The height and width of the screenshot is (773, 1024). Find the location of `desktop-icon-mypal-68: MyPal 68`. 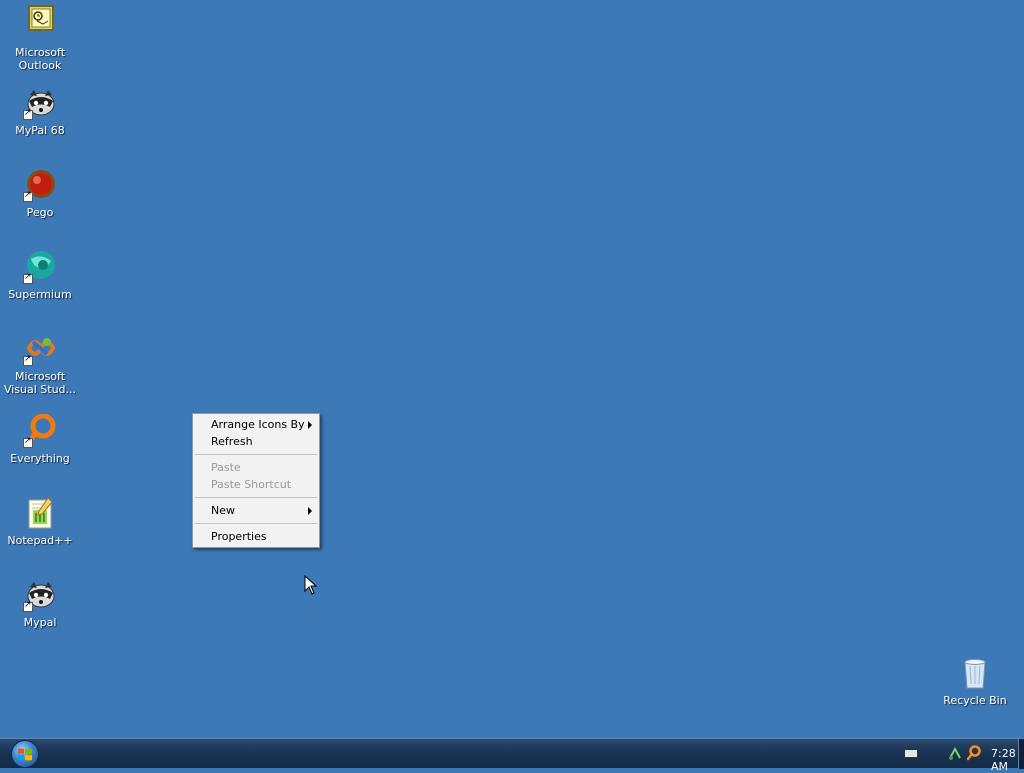

desktop-icon-mypal-68: MyPal 68 is located at coordinates (40, 111).